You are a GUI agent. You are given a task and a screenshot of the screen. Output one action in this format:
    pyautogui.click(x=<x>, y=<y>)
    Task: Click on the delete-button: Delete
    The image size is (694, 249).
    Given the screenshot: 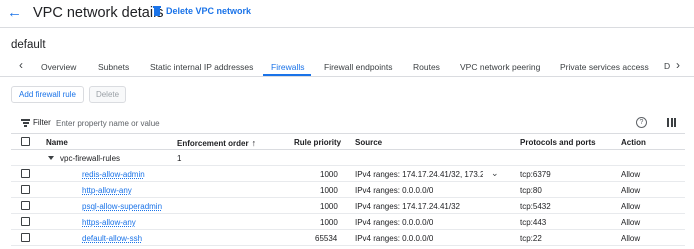 What is the action you would take?
    pyautogui.click(x=107, y=94)
    